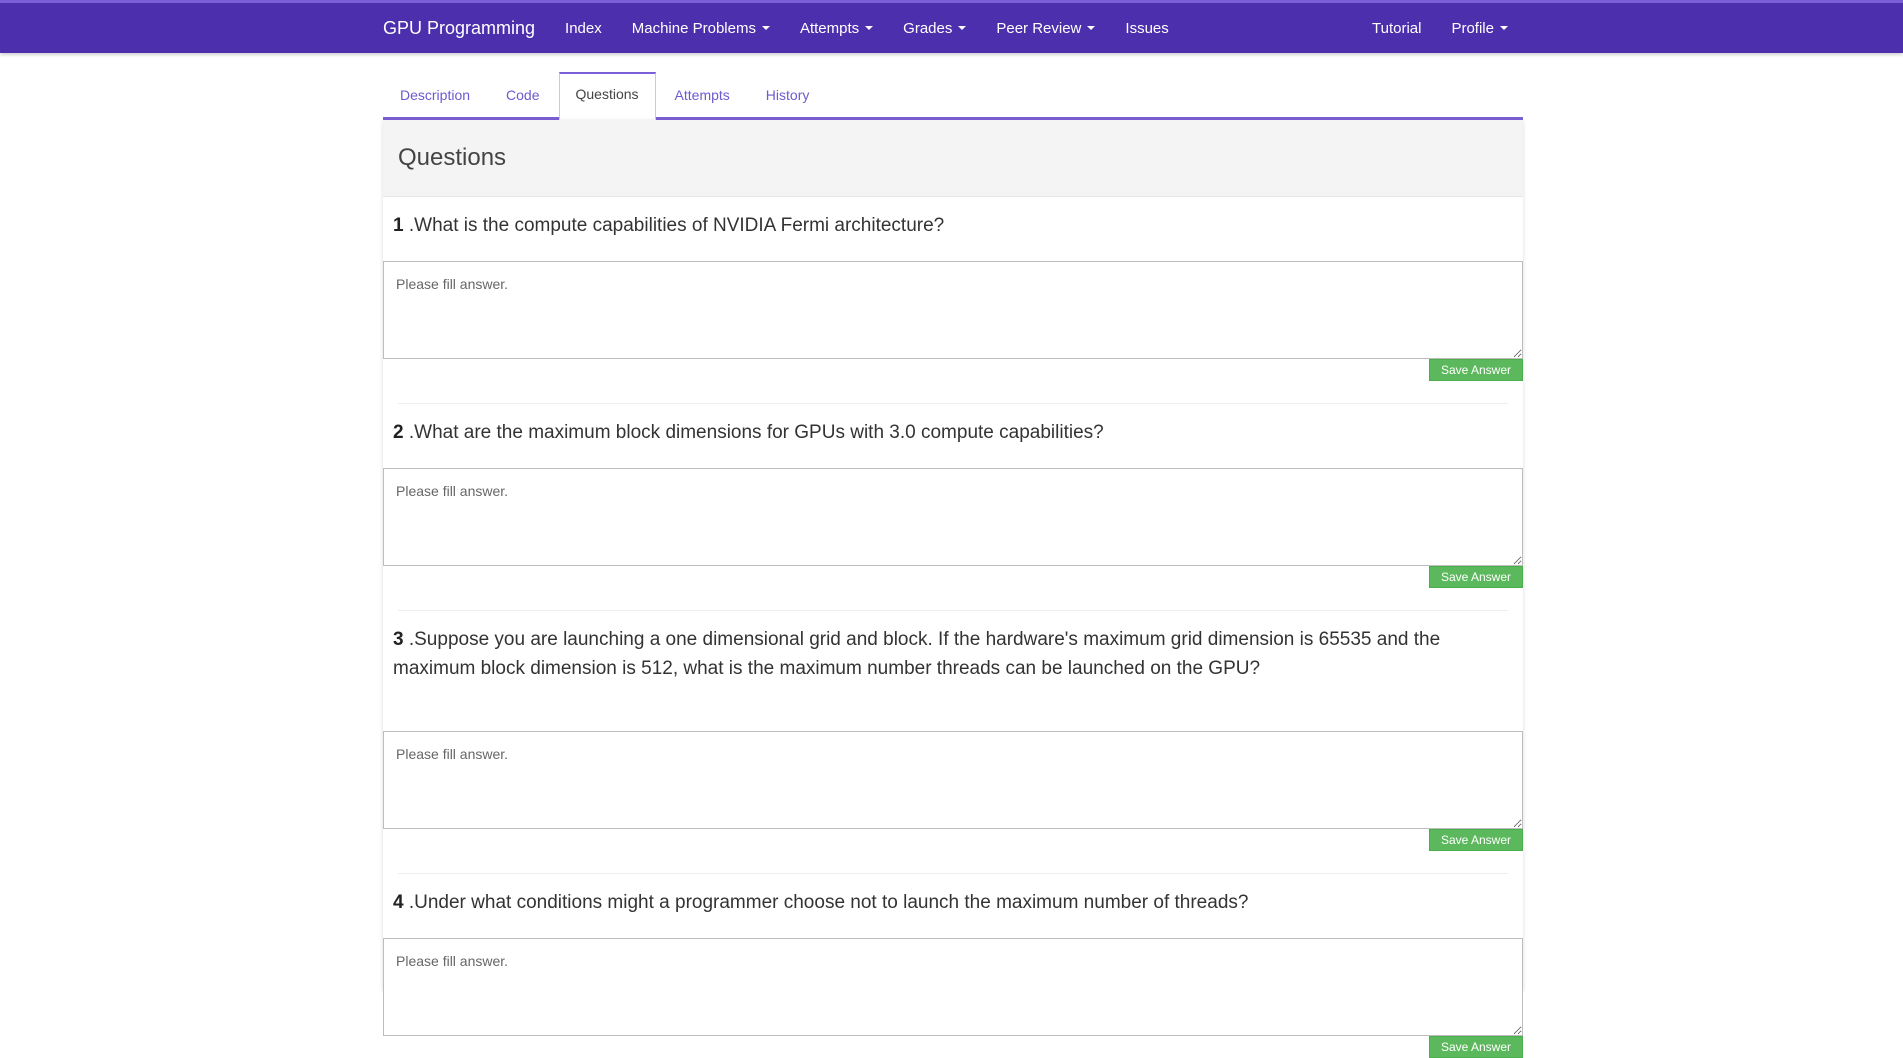  What do you see at coordinates (1475, 577) in the screenshot?
I see `save-answer-button-2: Save Answer` at bounding box center [1475, 577].